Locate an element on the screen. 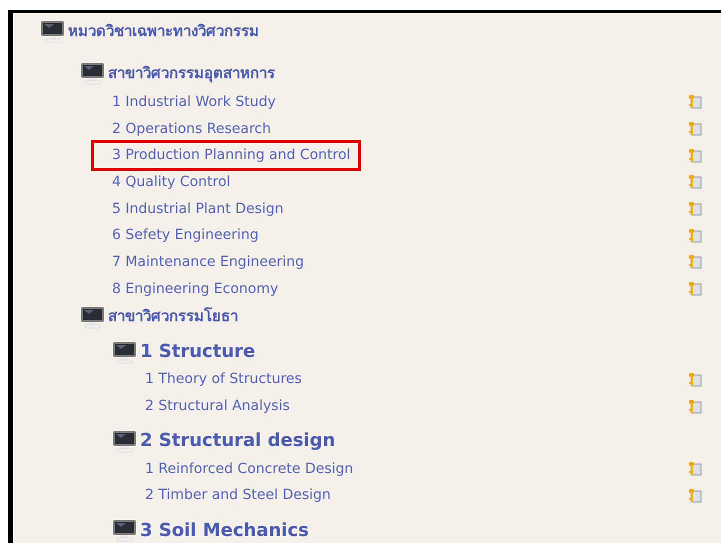  subject-heading: 3 Soil Mechanics is located at coordinates (224, 529).